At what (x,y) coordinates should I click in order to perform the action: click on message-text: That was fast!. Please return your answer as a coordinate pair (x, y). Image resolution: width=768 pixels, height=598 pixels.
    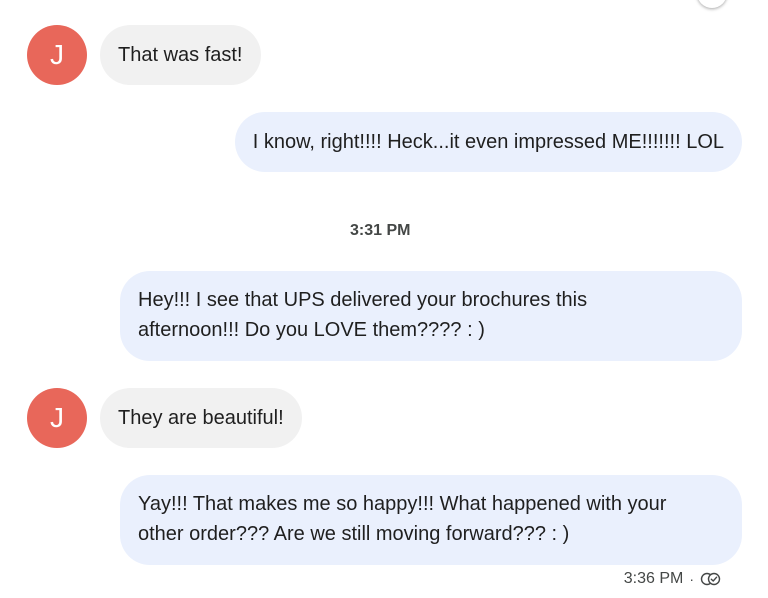
    Looking at the image, I should click on (180, 55).